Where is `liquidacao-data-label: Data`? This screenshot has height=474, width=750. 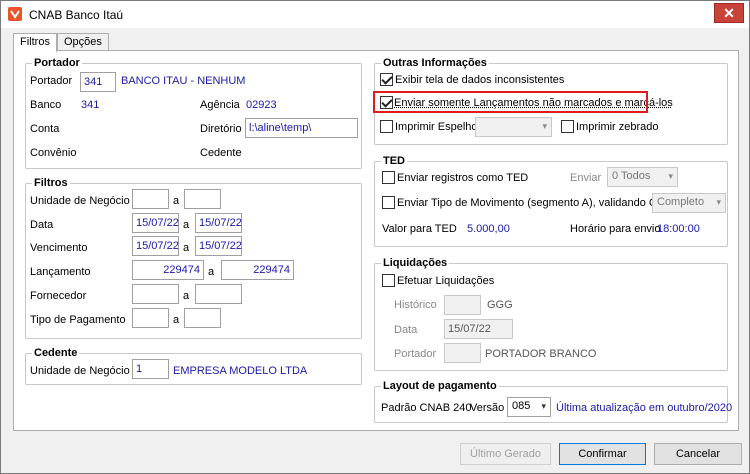
liquidacao-data-label: Data is located at coordinates (406, 330).